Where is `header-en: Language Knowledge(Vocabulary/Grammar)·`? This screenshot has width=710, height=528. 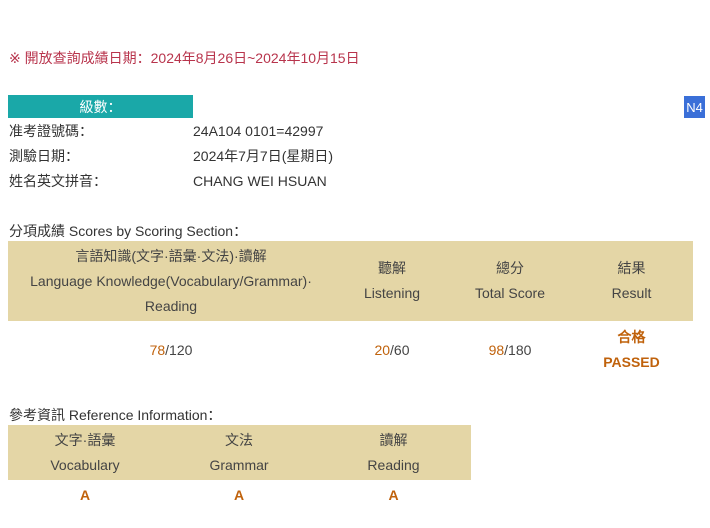
header-en: Language Knowledge(Vocabulary/Grammar)· is located at coordinates (171, 280).